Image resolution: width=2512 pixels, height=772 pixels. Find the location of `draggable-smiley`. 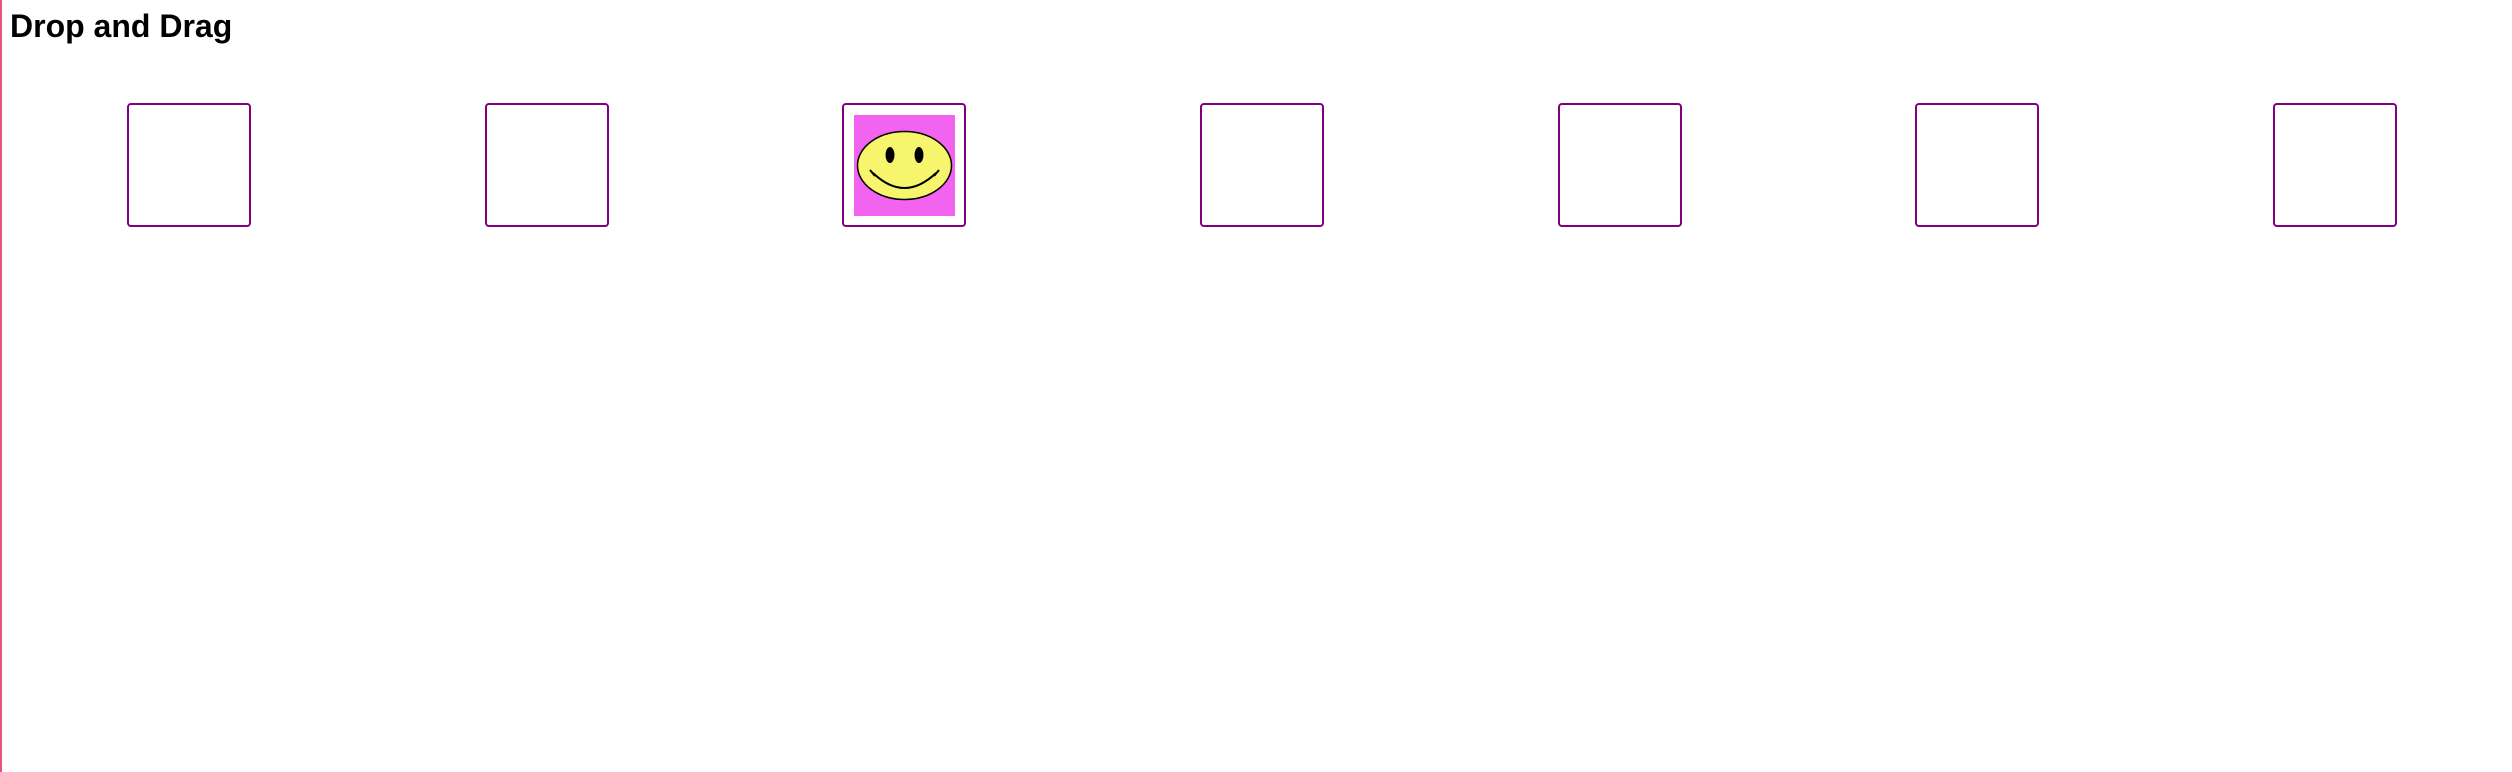

draggable-smiley is located at coordinates (904, 165).